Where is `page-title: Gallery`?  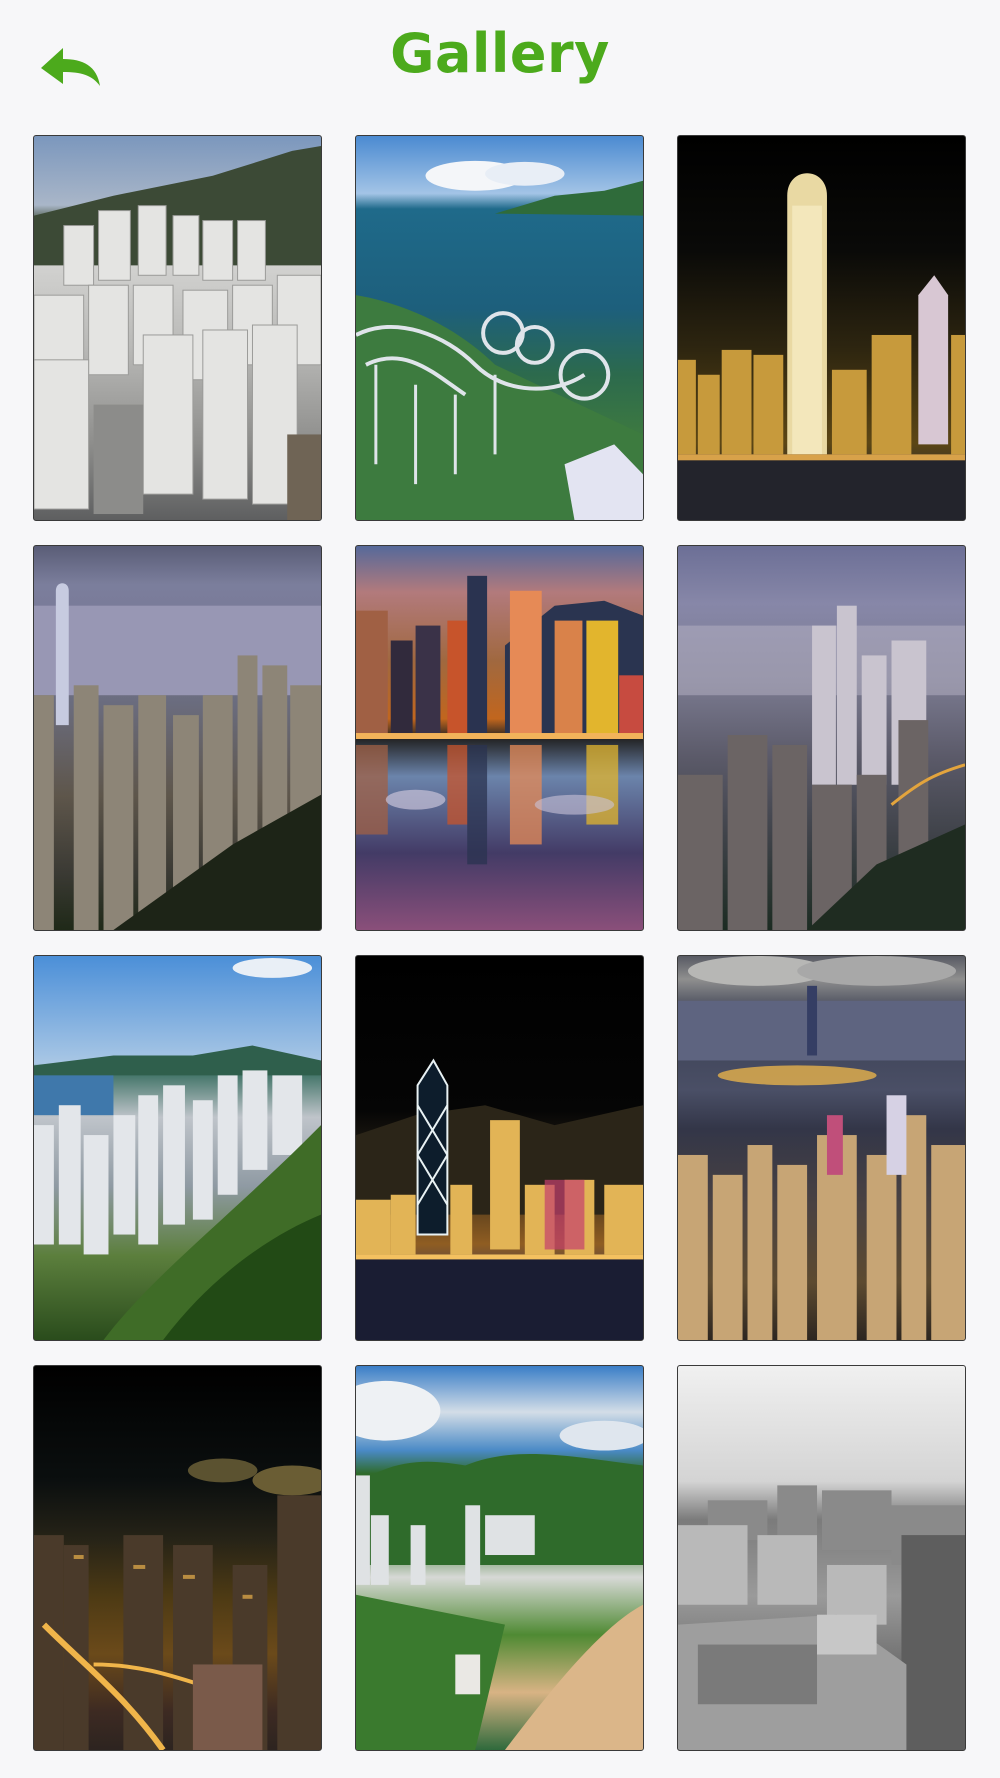
page-title: Gallery is located at coordinates (500, 53).